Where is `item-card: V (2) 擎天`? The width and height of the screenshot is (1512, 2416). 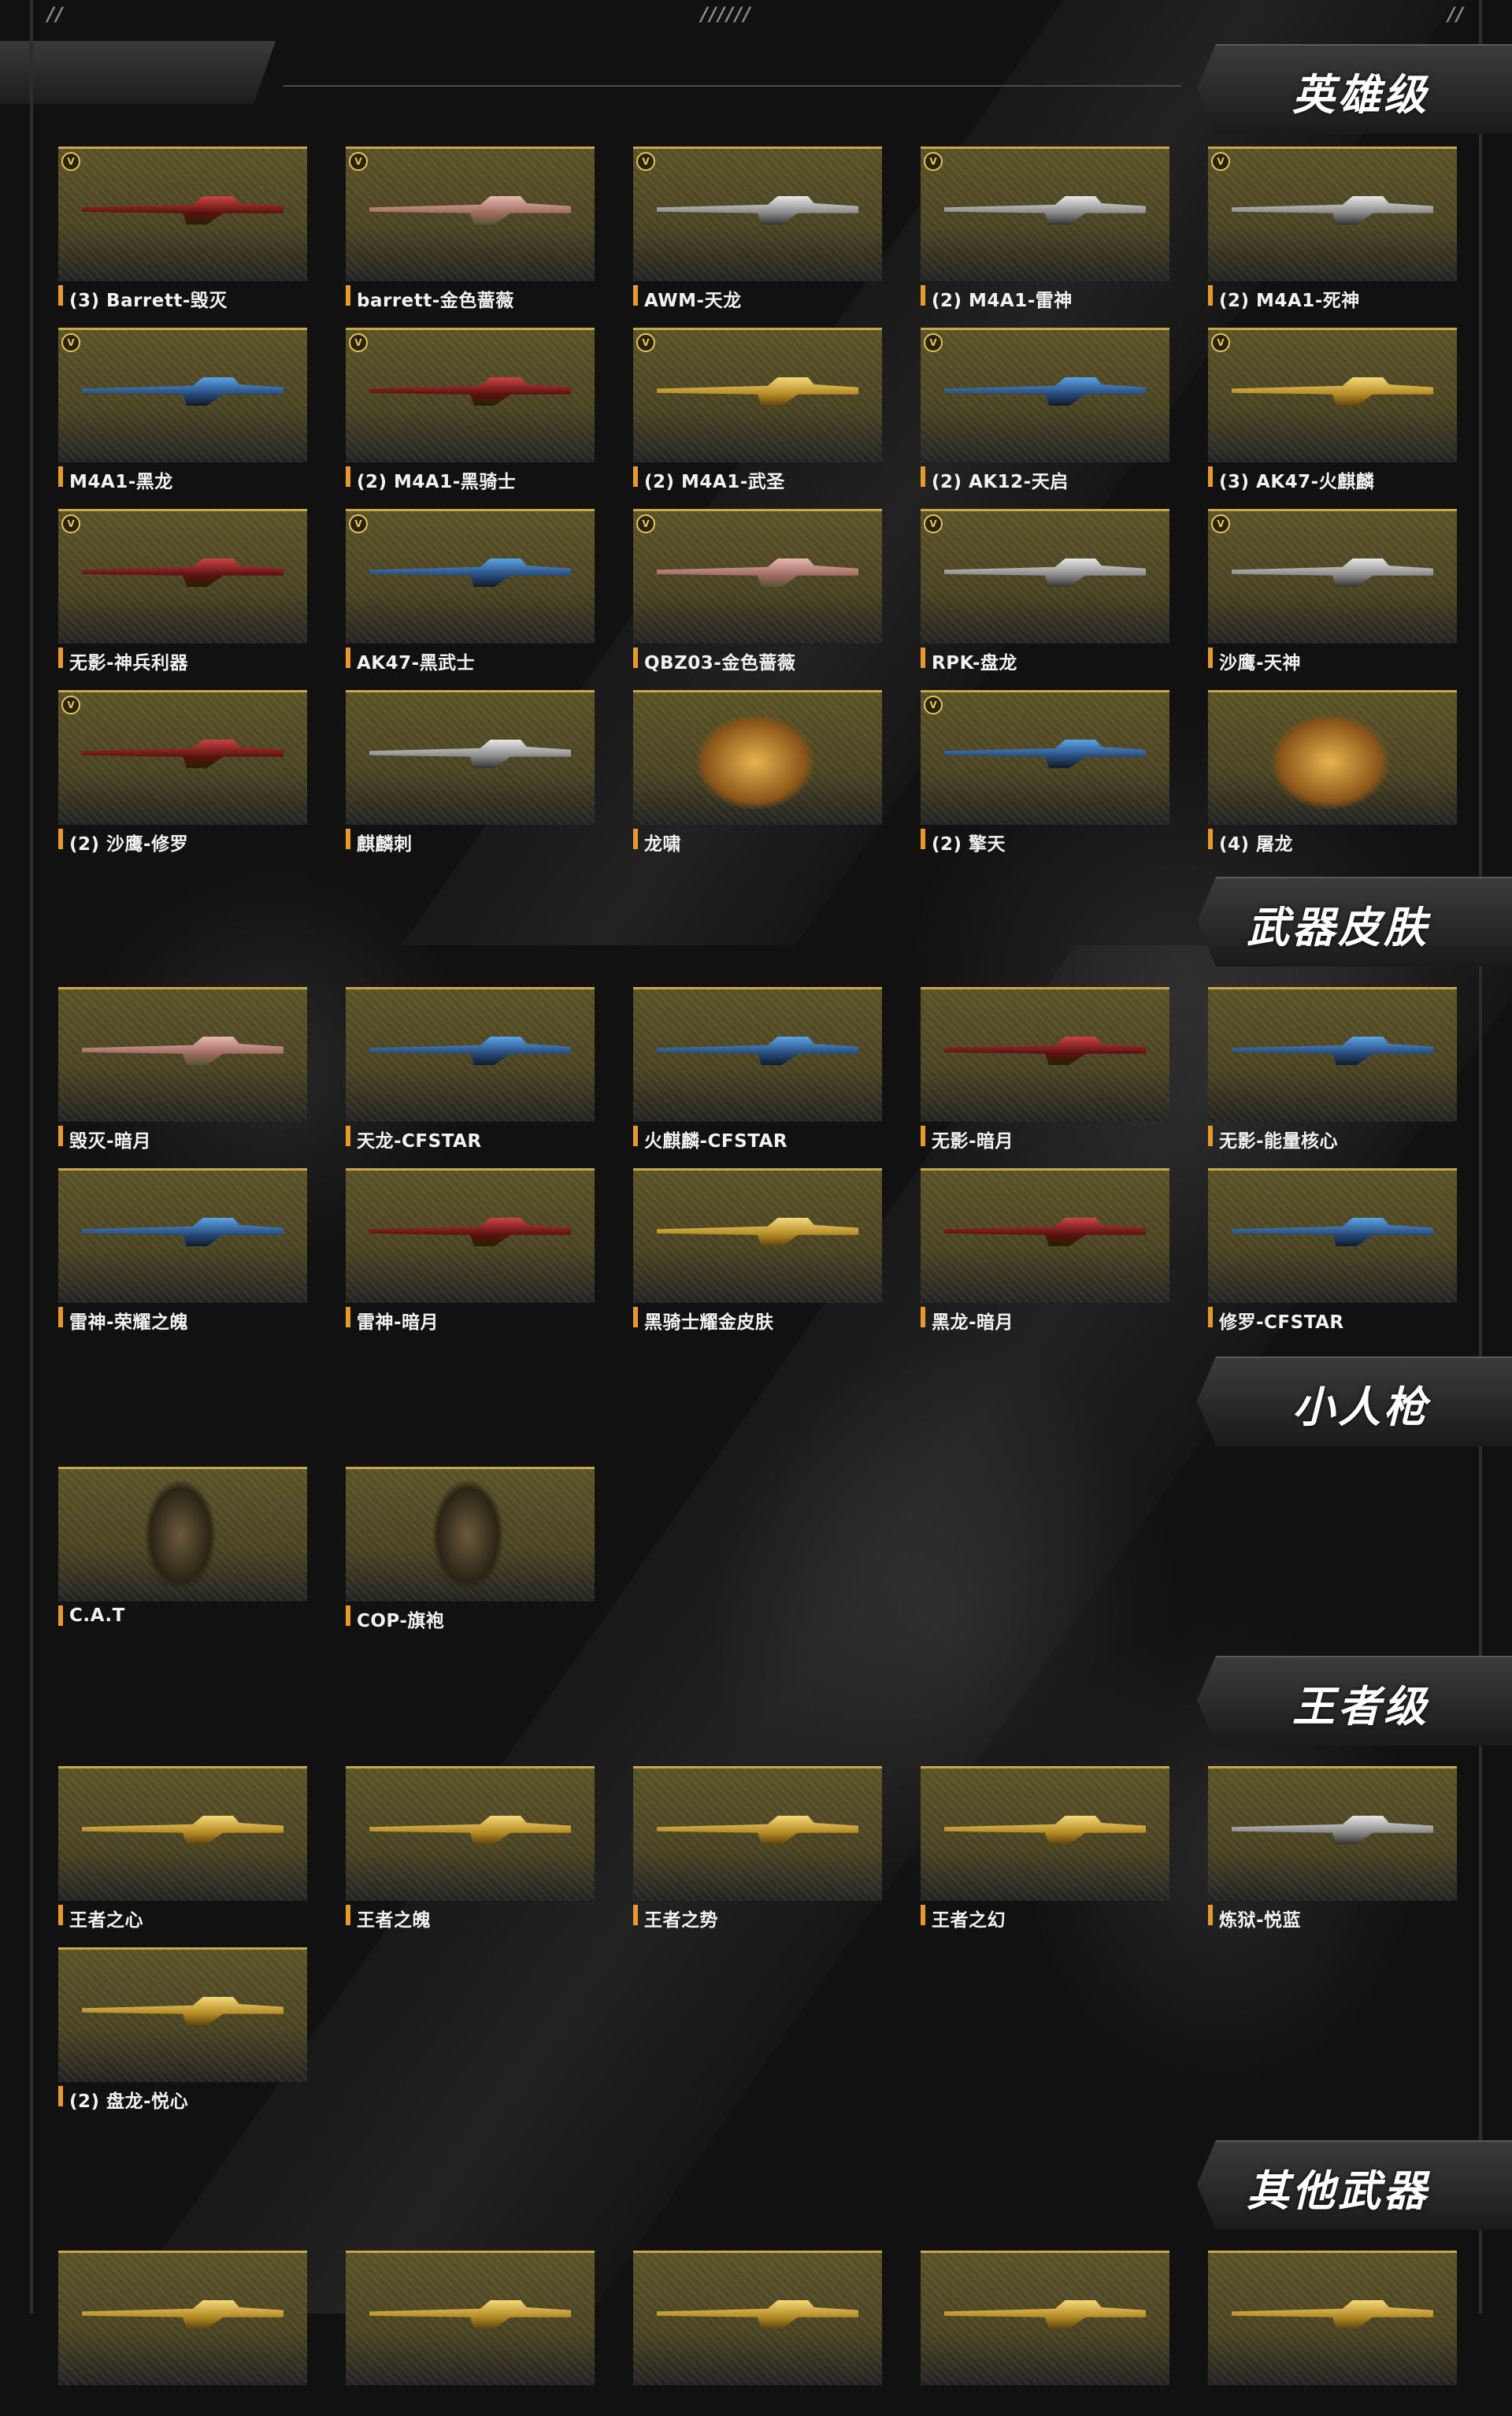
item-card: V (2) 擎天 is located at coordinates (1045, 772).